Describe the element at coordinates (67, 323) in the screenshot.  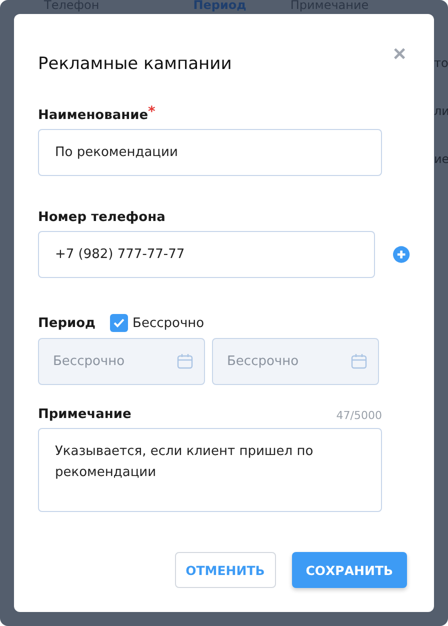
I see `field-label: Период` at that location.